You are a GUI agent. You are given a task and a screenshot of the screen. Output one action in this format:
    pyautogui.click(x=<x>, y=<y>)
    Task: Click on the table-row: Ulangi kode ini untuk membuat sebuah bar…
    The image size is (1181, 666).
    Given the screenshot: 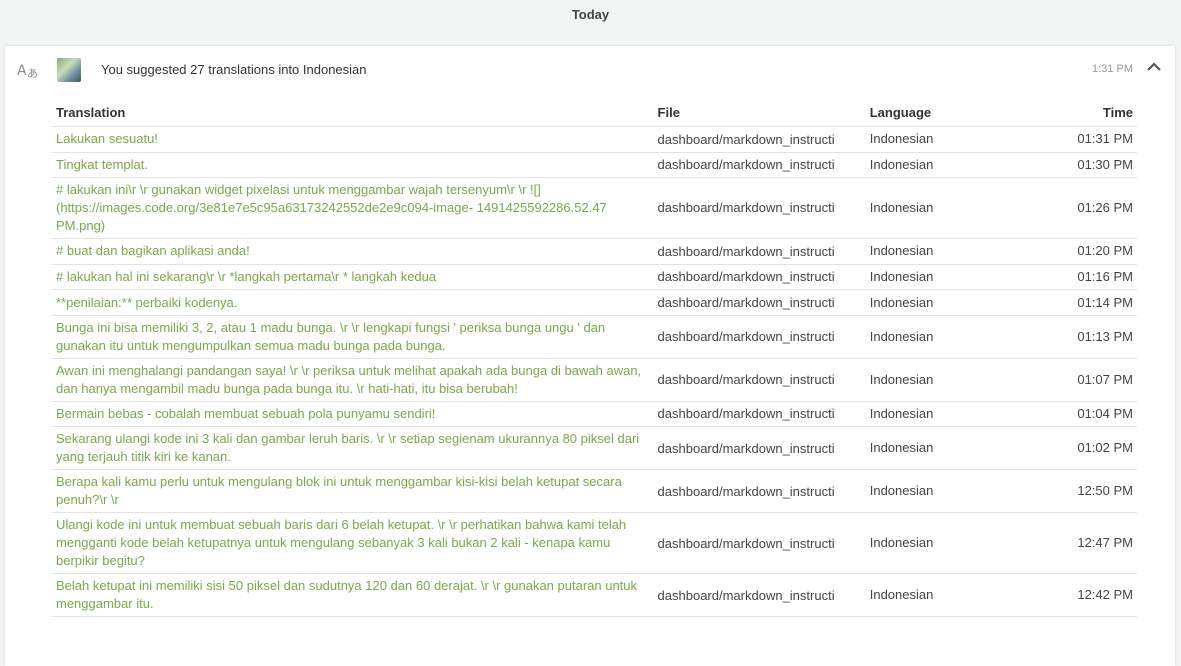 What is the action you would take?
    pyautogui.click(x=594, y=543)
    